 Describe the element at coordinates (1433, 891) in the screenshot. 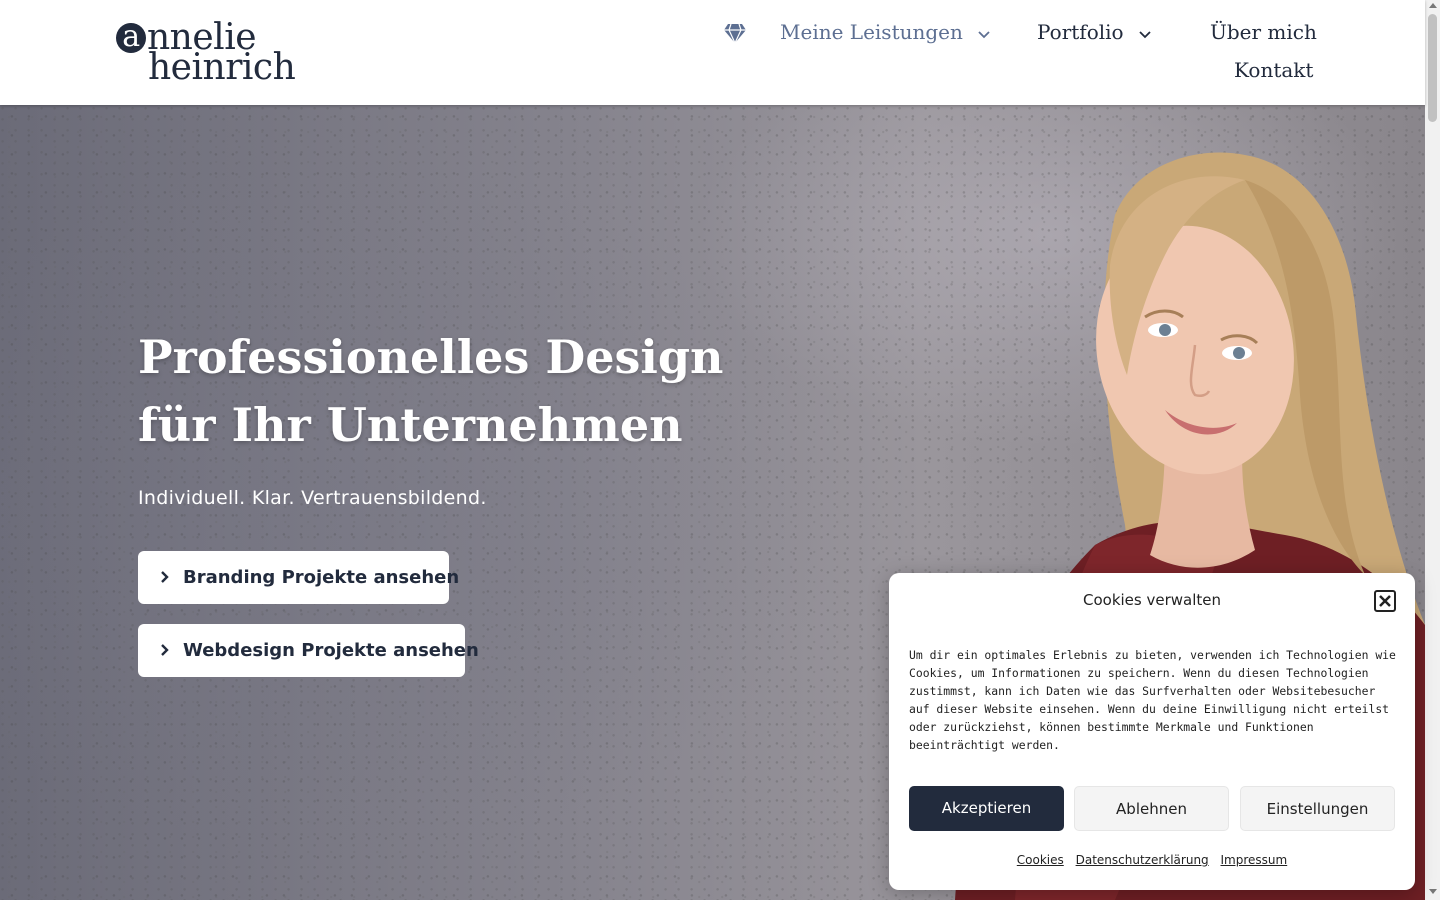

I see `scroll-down-icon` at that location.